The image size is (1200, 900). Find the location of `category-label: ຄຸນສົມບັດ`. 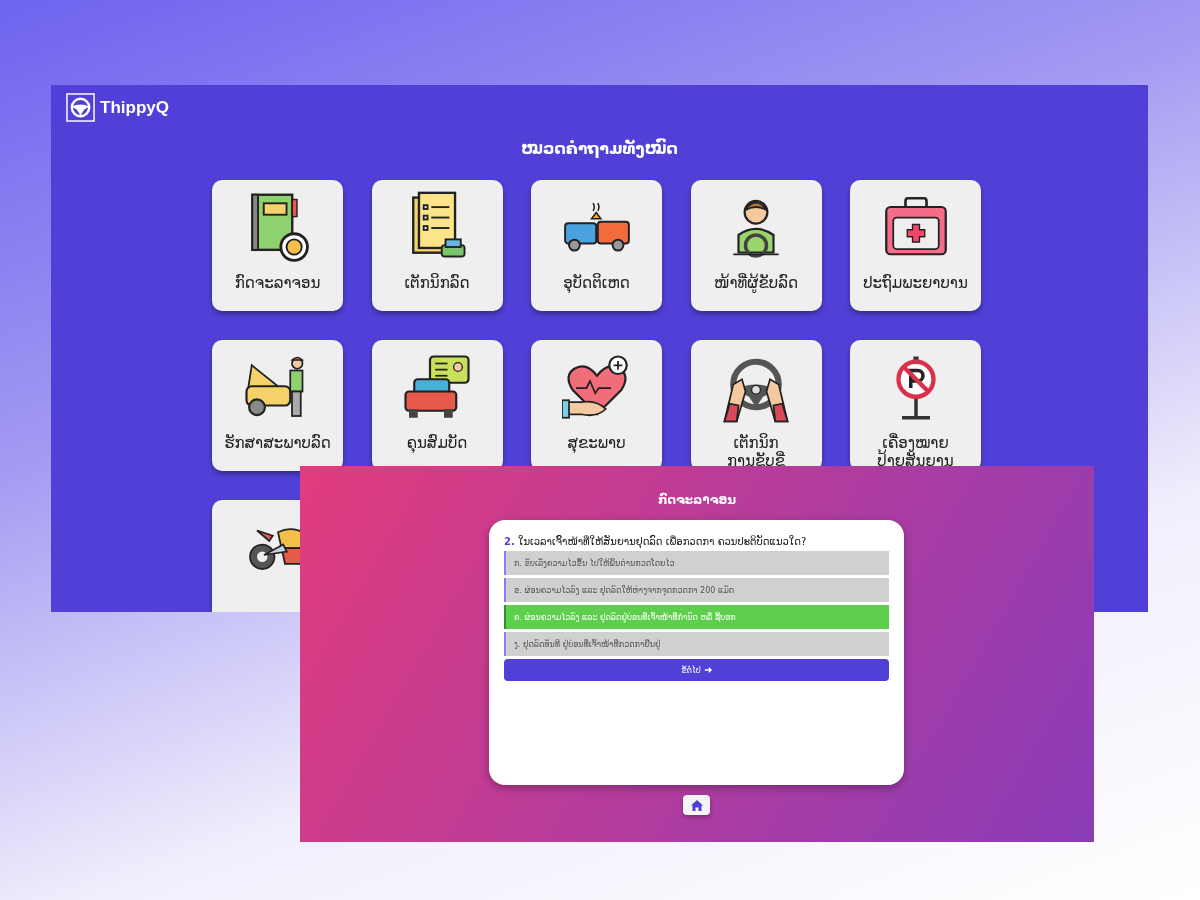

category-label: ຄຸນສົມບັດ is located at coordinates (437, 443).